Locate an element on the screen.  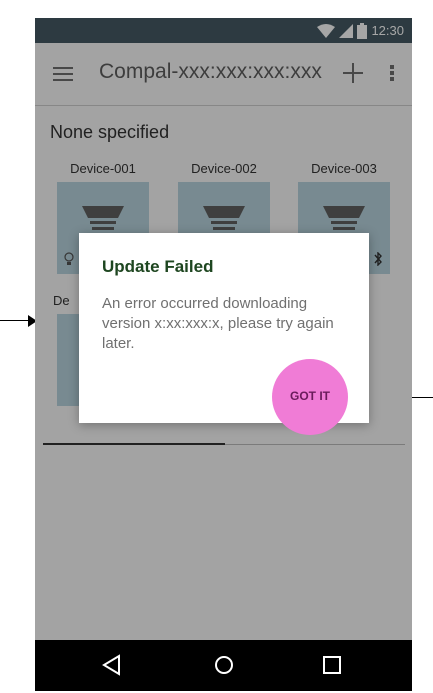
navigation-bar is located at coordinates (223, 665).